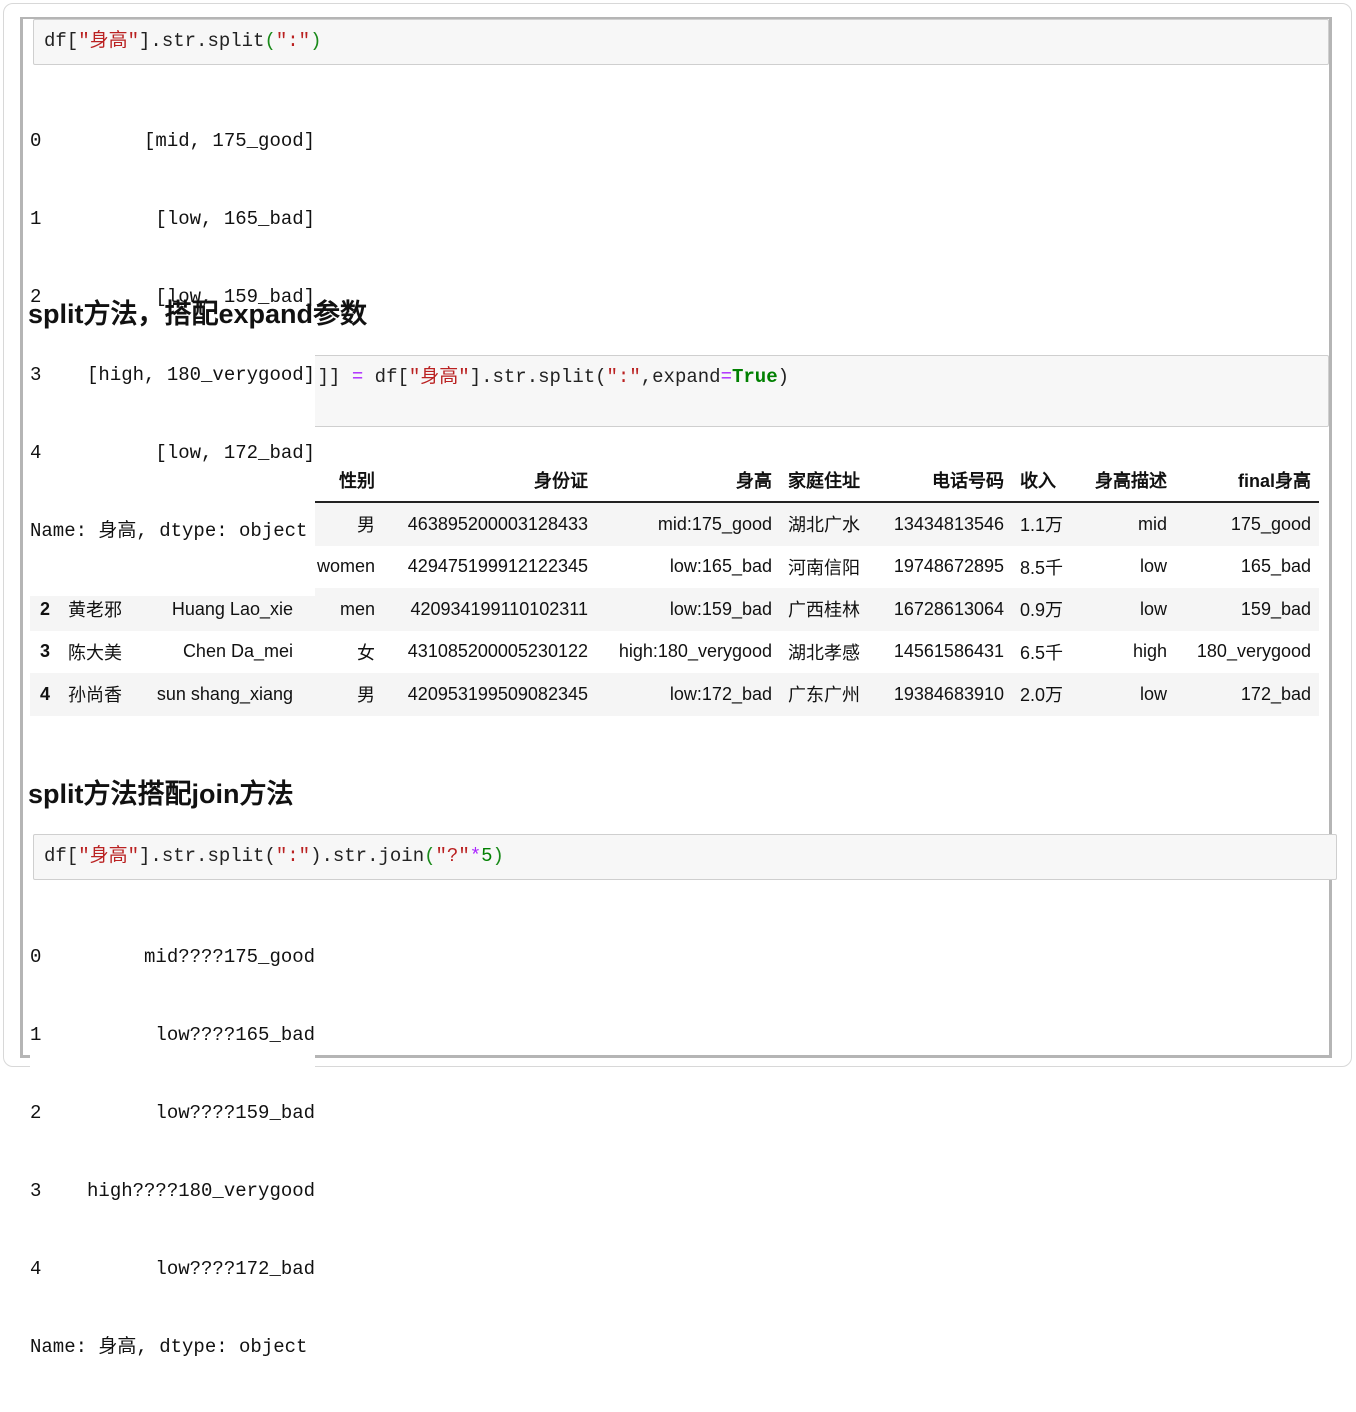  I want to click on table-cell: 0.9万, so click(1042, 610).